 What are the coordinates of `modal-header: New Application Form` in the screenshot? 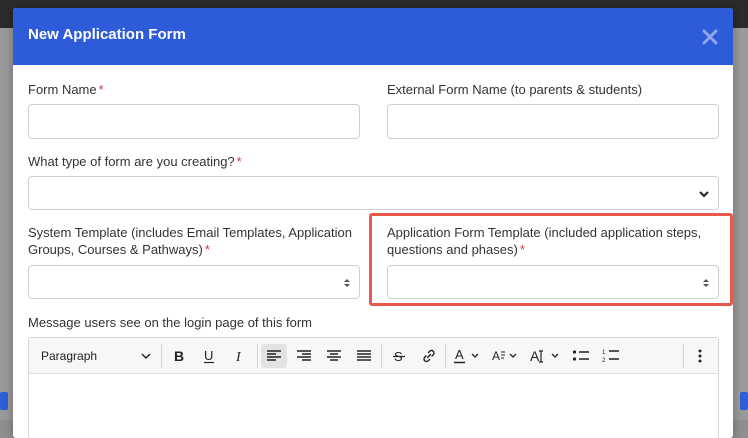 It's located at (373, 36).